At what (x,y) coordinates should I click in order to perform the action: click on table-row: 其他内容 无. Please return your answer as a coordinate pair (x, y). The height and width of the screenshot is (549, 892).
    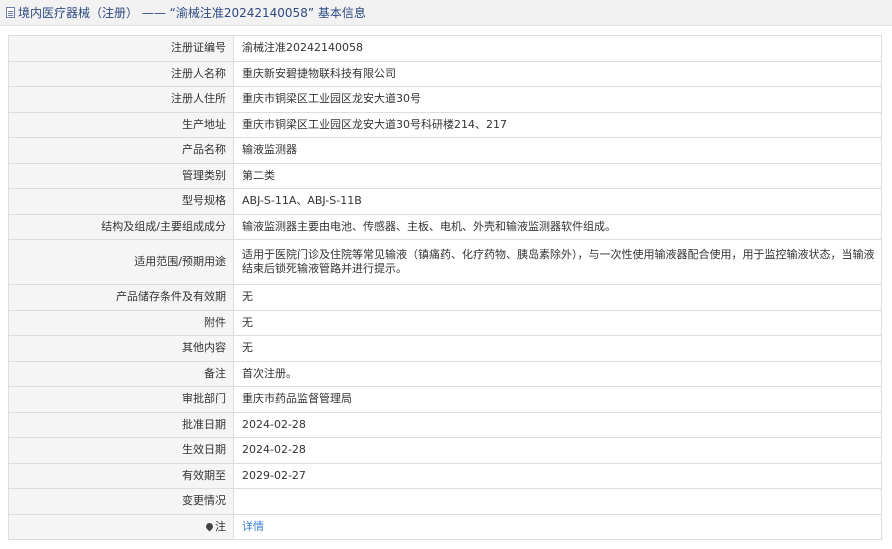
    Looking at the image, I should click on (445, 348).